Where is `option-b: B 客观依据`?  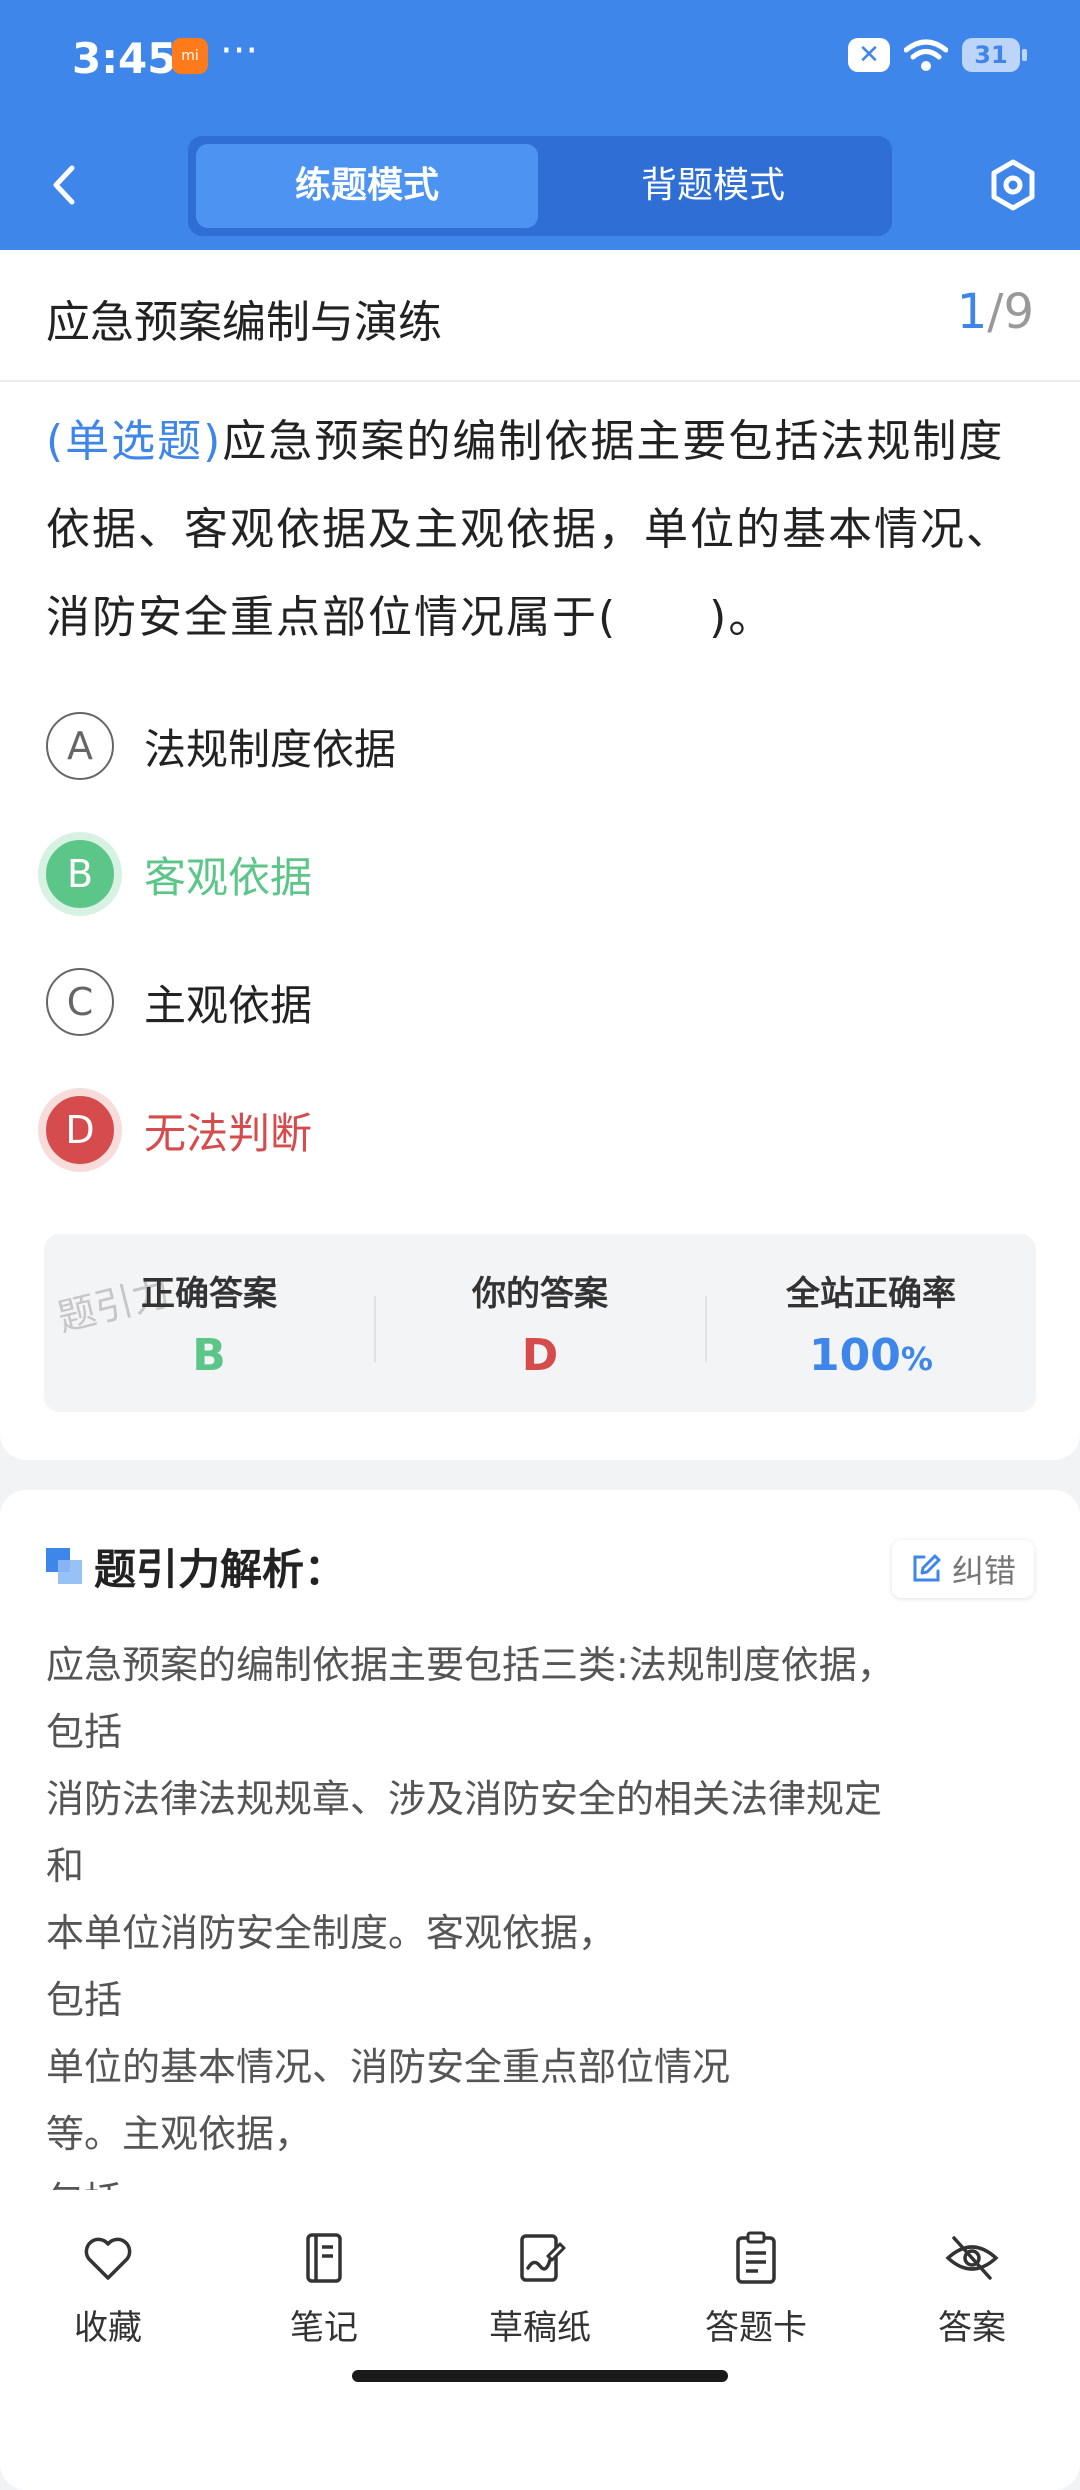 option-b: B 客观依据 is located at coordinates (179, 874).